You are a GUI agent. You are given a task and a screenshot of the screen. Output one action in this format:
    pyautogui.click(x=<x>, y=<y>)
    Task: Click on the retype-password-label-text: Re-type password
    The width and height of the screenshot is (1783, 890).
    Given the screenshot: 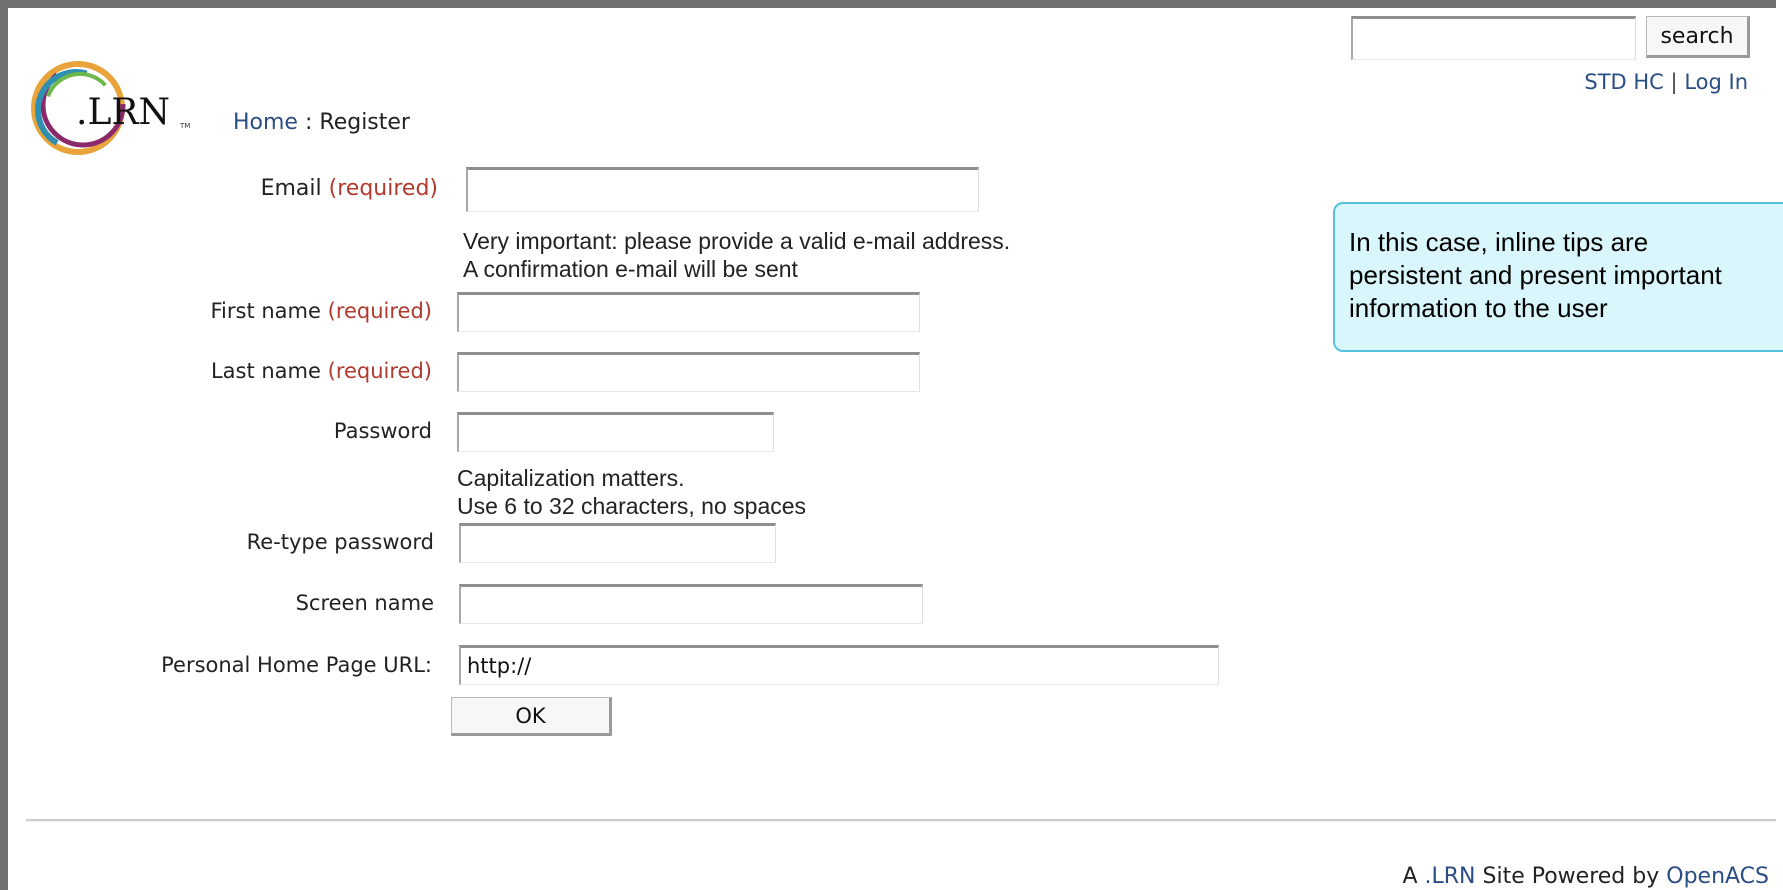 What is the action you would take?
    pyautogui.click(x=340, y=542)
    